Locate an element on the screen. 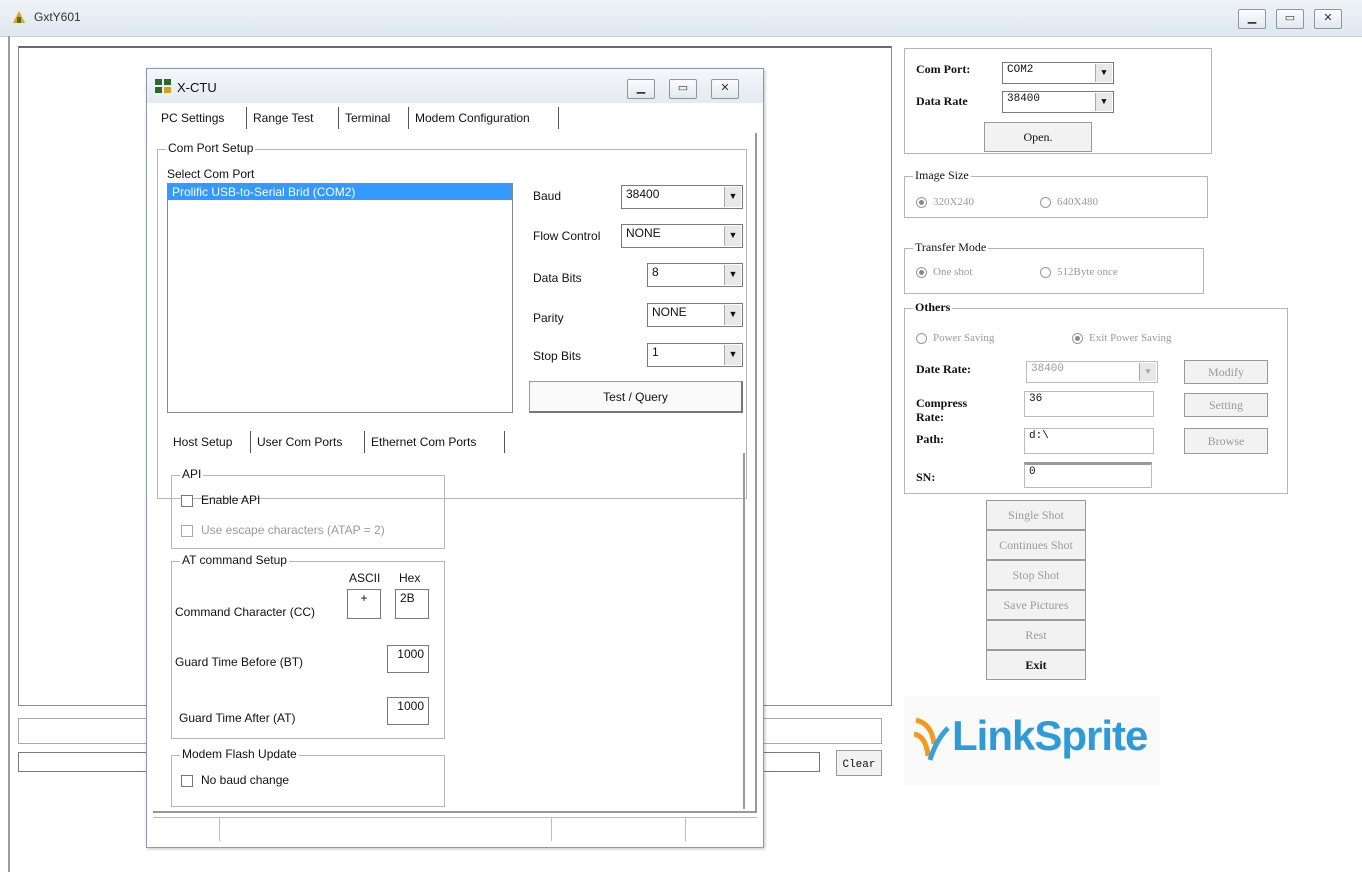  data-rate-value: 38400 is located at coordinates (1024, 99).